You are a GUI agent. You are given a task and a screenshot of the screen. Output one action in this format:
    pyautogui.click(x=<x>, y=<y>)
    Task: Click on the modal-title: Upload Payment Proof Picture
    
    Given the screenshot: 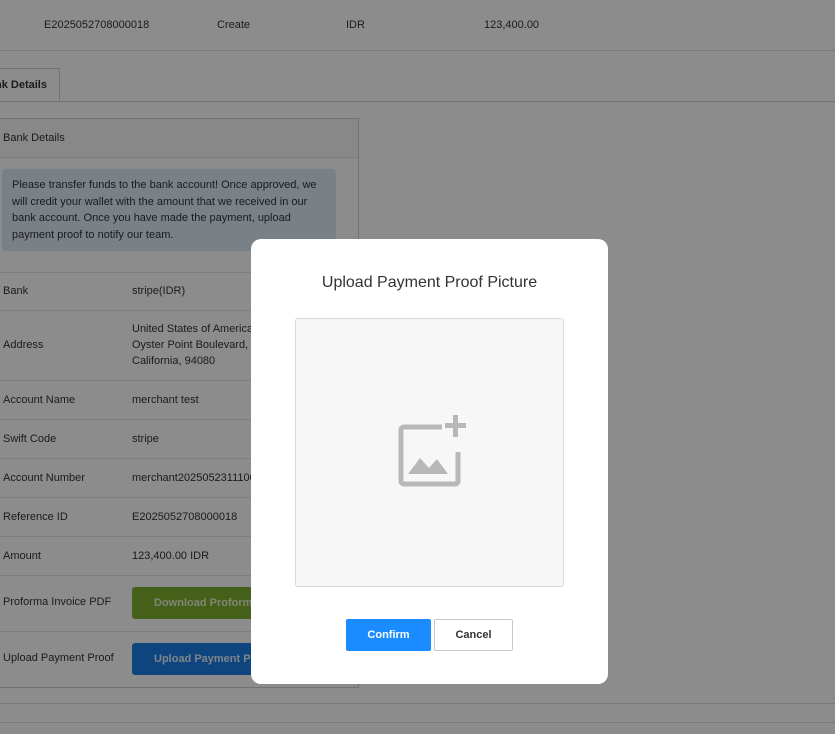 What is the action you would take?
    pyautogui.click(x=429, y=282)
    